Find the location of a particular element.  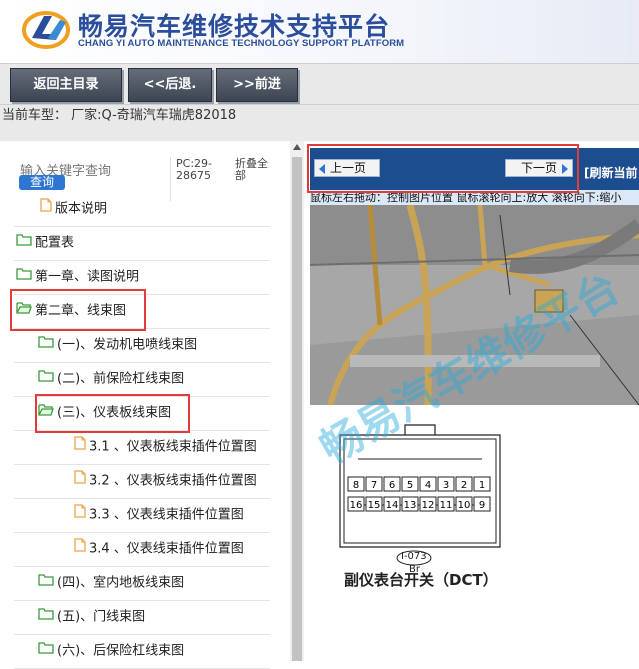

connector-pin-number: 4 is located at coordinates (428, 485).